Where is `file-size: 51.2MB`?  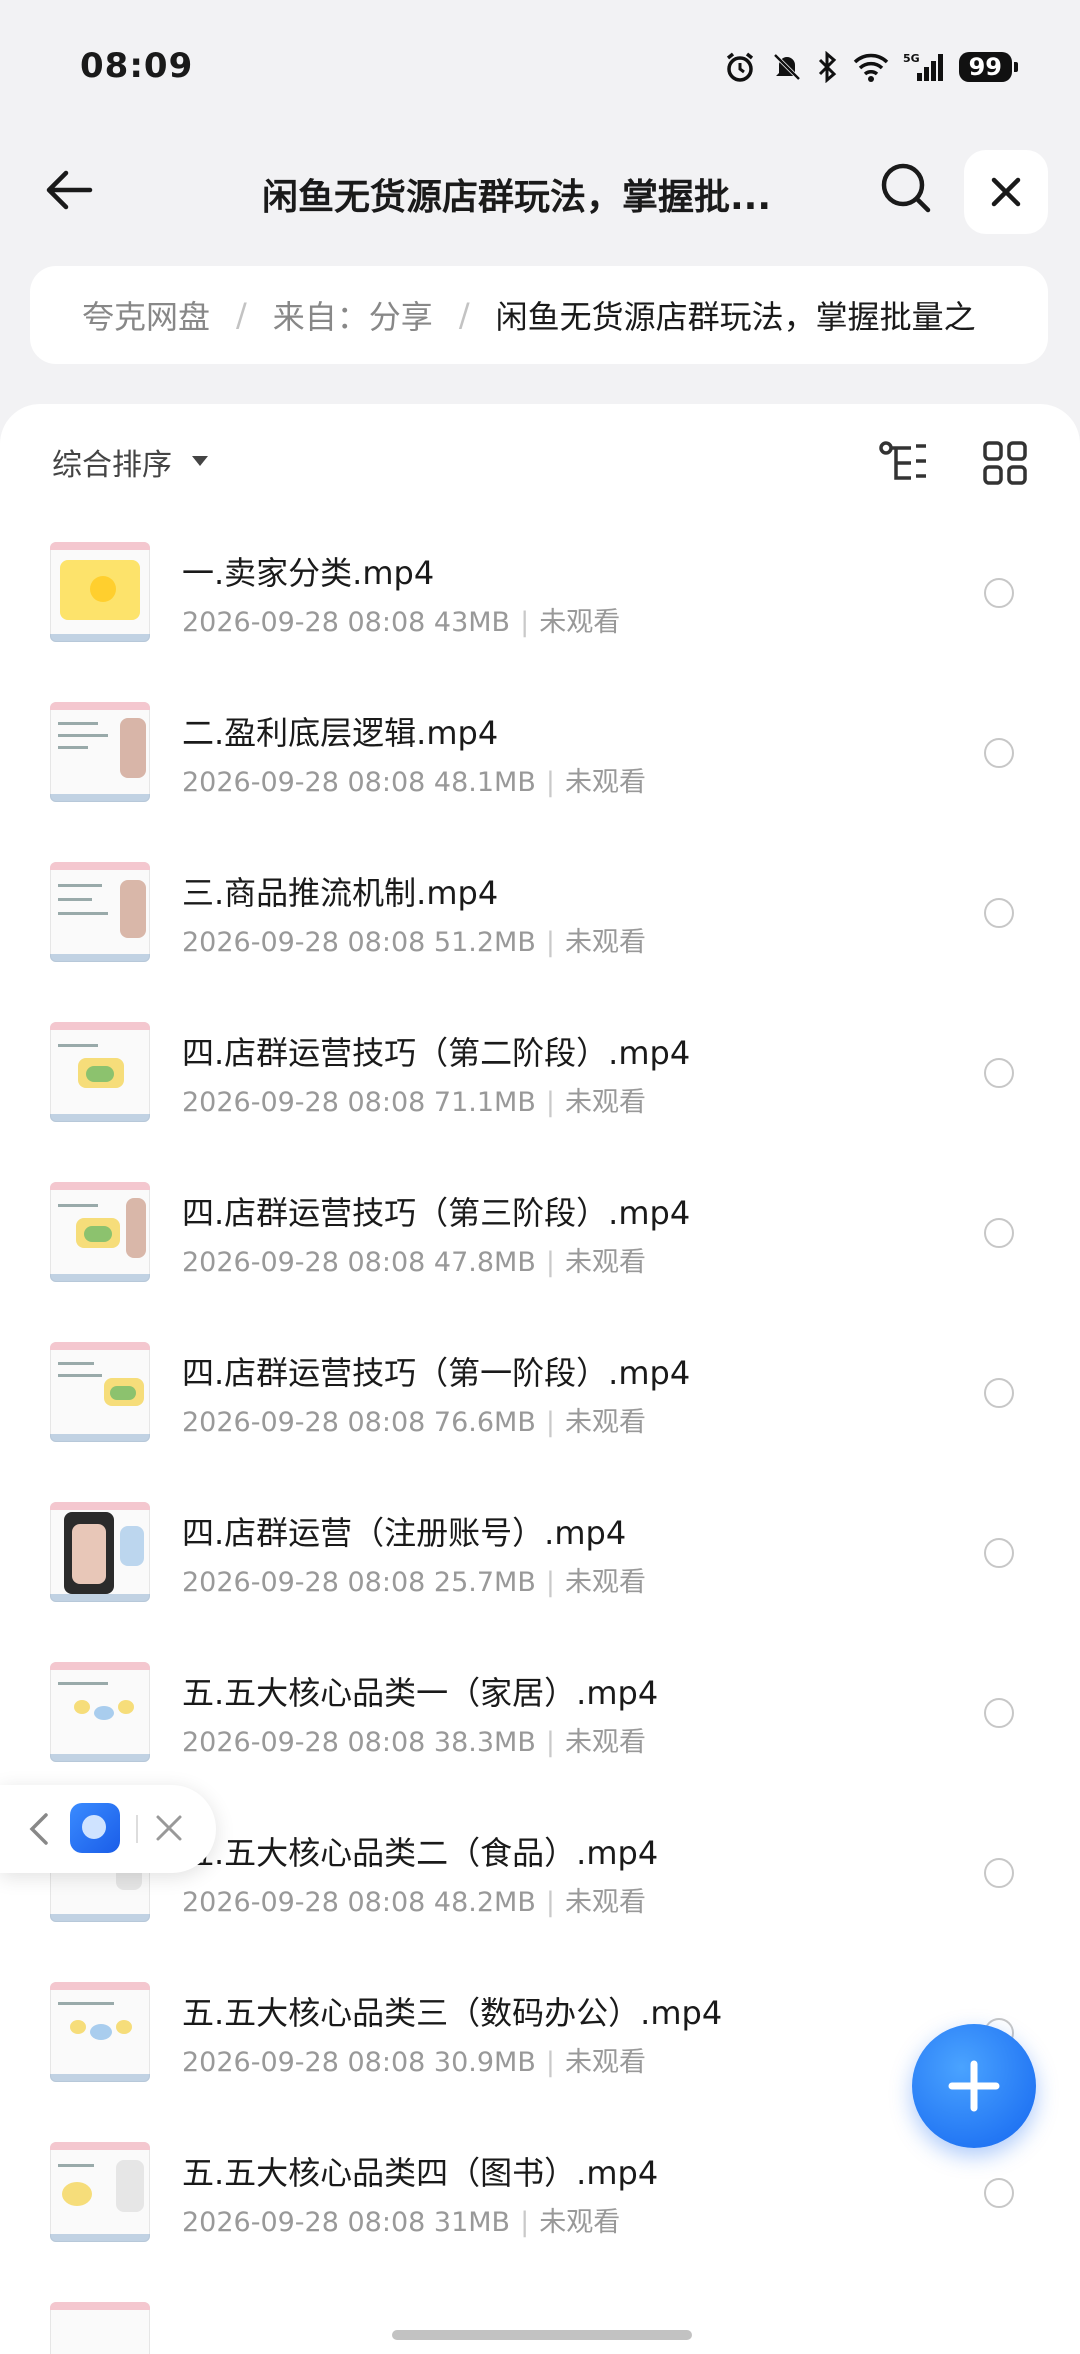 file-size: 51.2MB is located at coordinates (484, 942).